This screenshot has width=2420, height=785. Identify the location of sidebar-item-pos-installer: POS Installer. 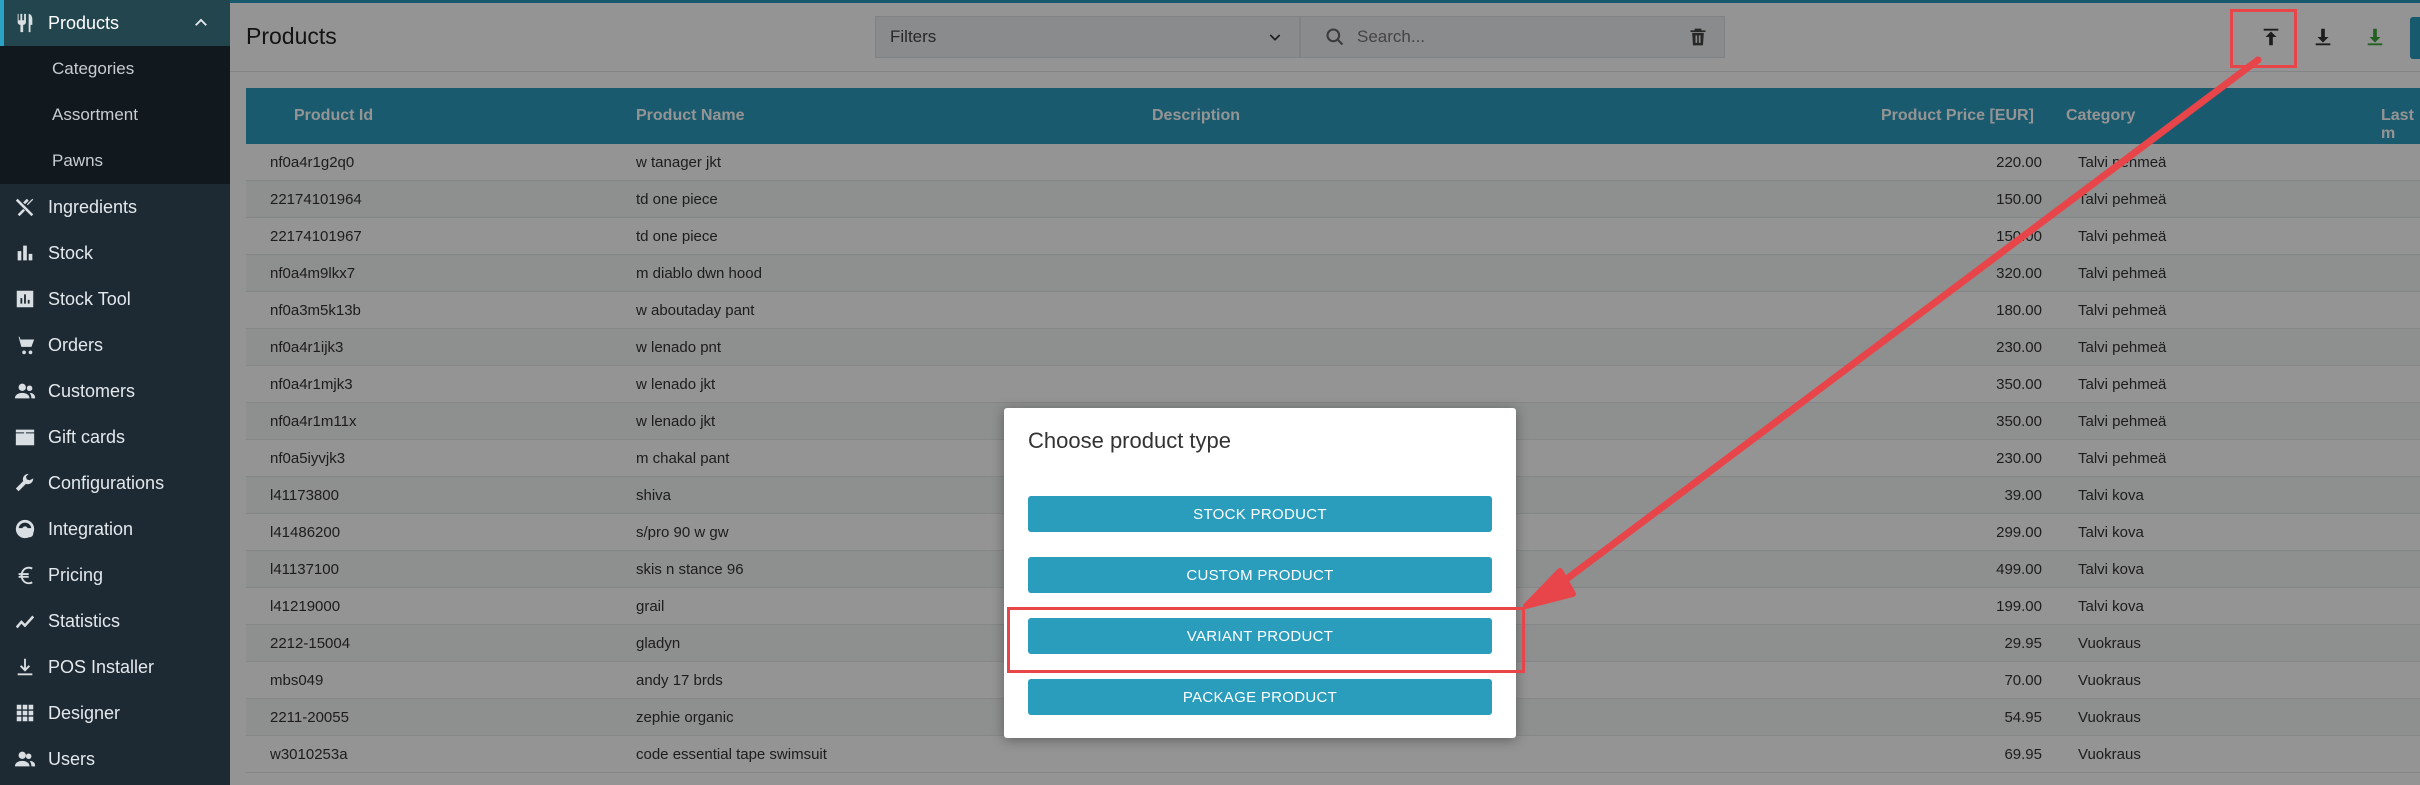
(115, 667).